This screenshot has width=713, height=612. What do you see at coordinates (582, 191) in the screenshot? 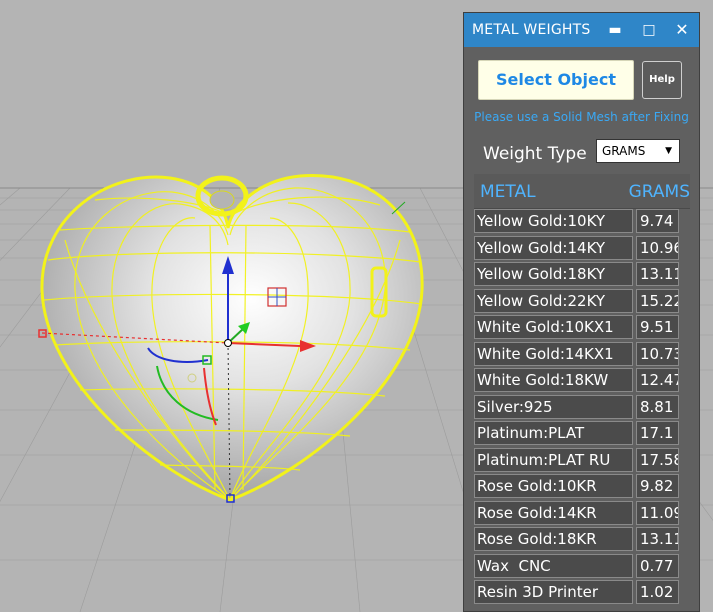
I see `table-header: METAL GRAMS` at bounding box center [582, 191].